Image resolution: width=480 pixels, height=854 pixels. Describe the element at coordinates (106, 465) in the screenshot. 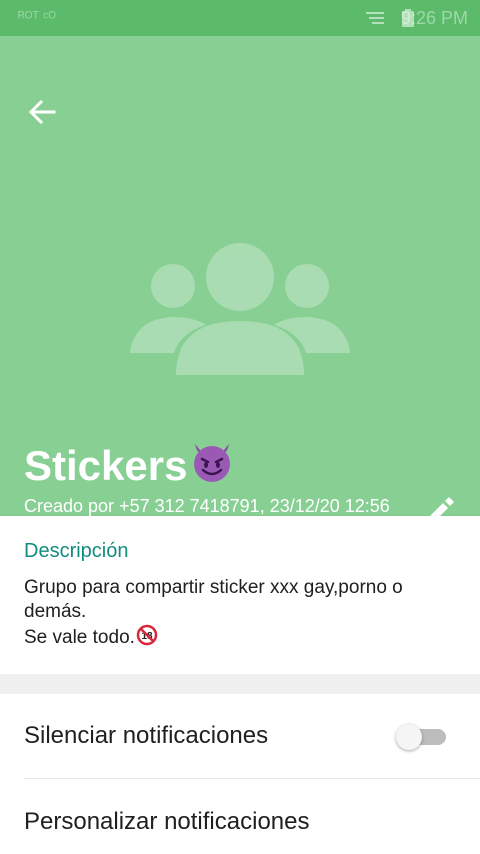

I see `group-name: Stickers` at that location.